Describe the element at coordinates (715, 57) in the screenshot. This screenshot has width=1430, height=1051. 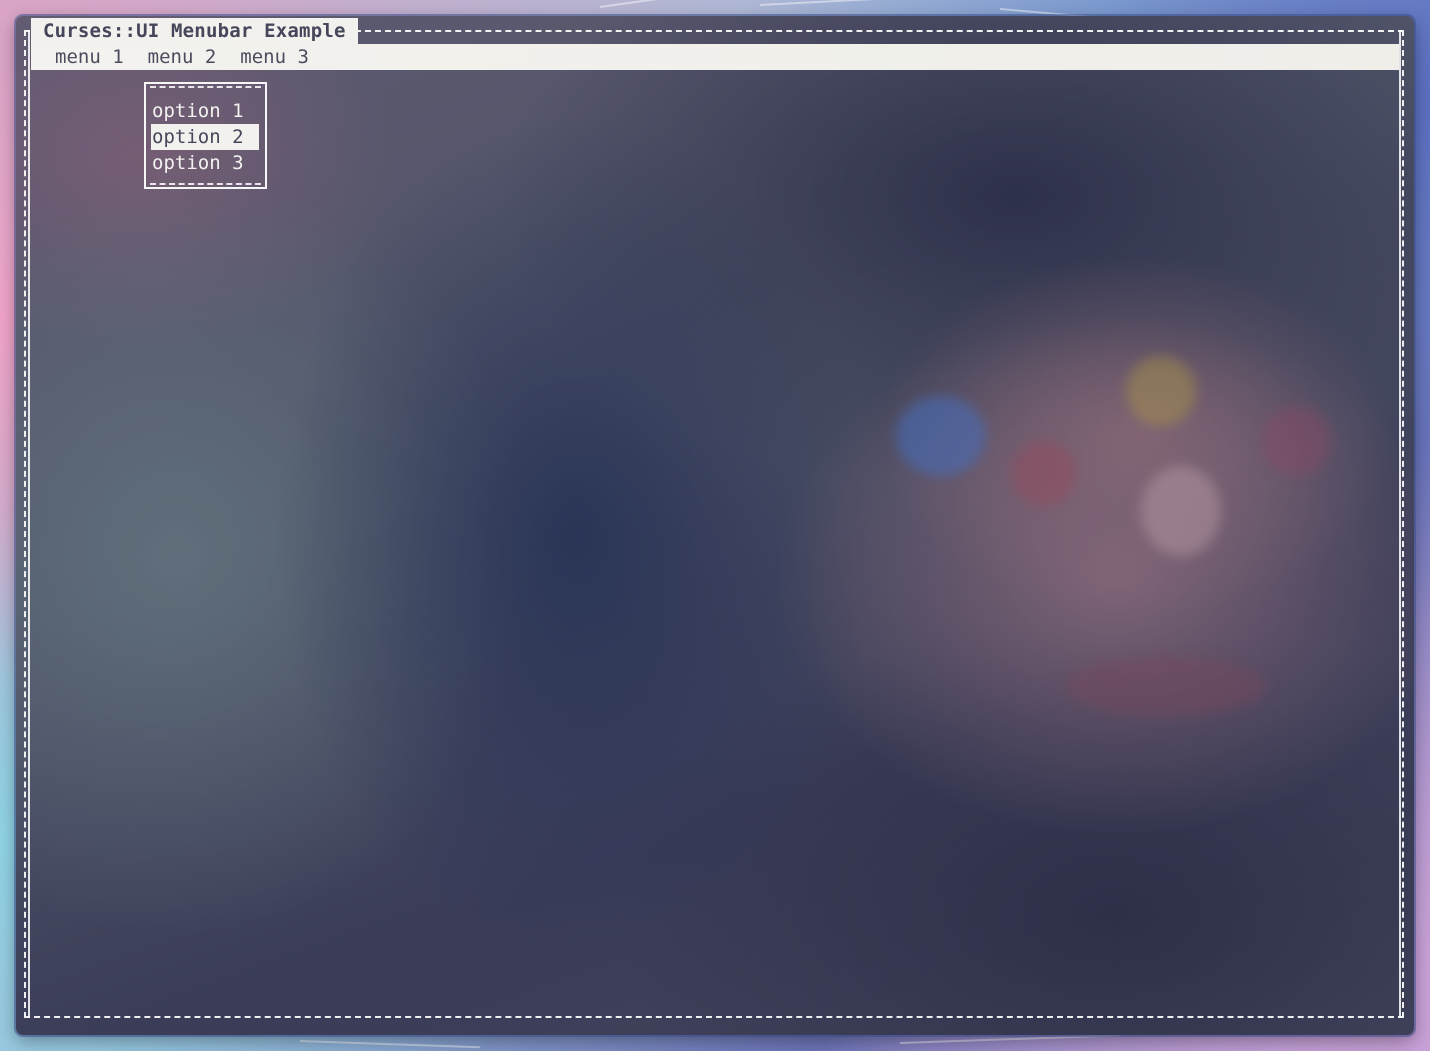
I see `menubar: menu 1 menu 2 menu 3` at that location.